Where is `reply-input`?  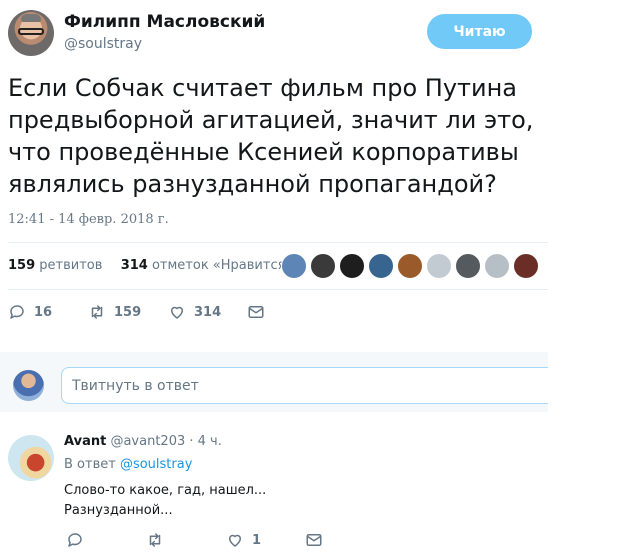 reply-input is located at coordinates (304, 385).